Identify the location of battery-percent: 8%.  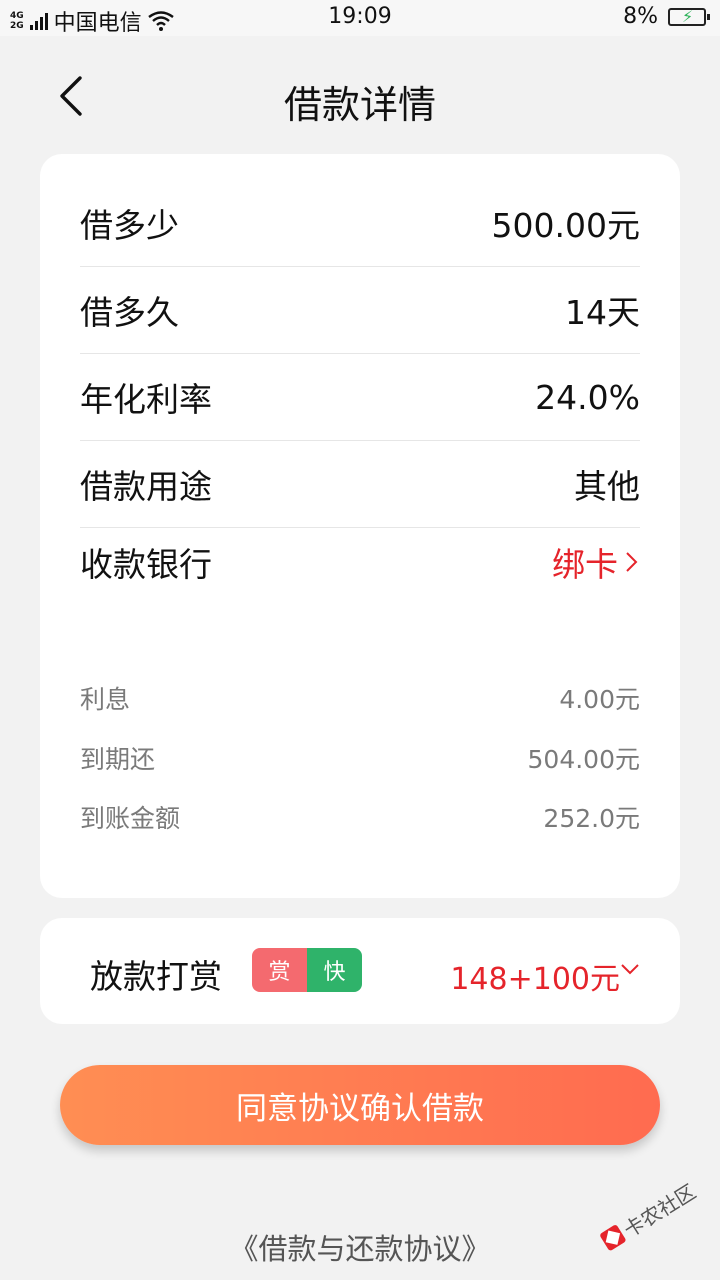
(640, 16).